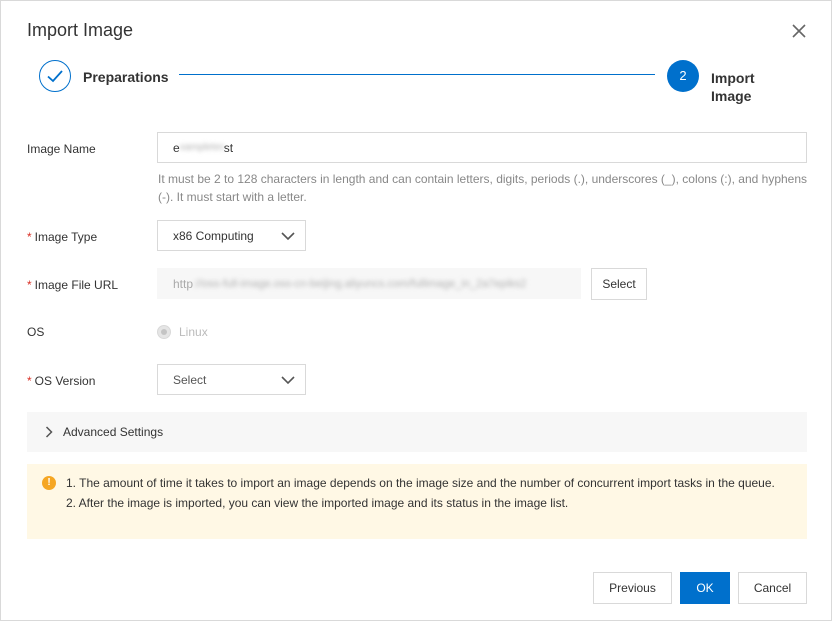 The image size is (832, 621). Describe the element at coordinates (113, 432) in the screenshot. I see `advanced-settings-label: Advanced Settings` at that location.